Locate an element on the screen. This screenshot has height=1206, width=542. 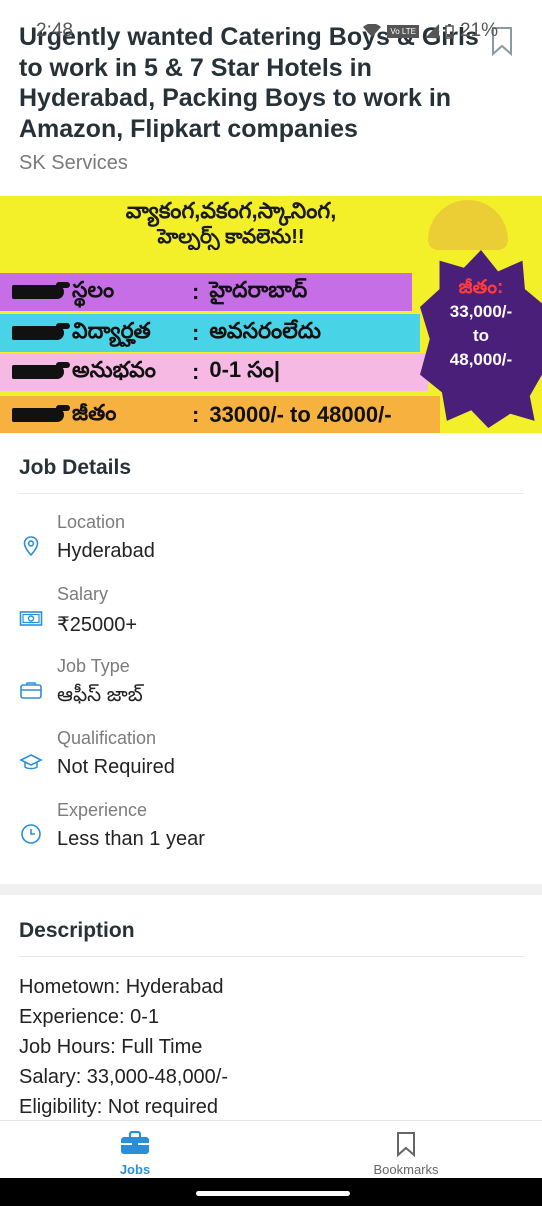
detail-qualification: Qualification Not Required is located at coordinates (271, 764).